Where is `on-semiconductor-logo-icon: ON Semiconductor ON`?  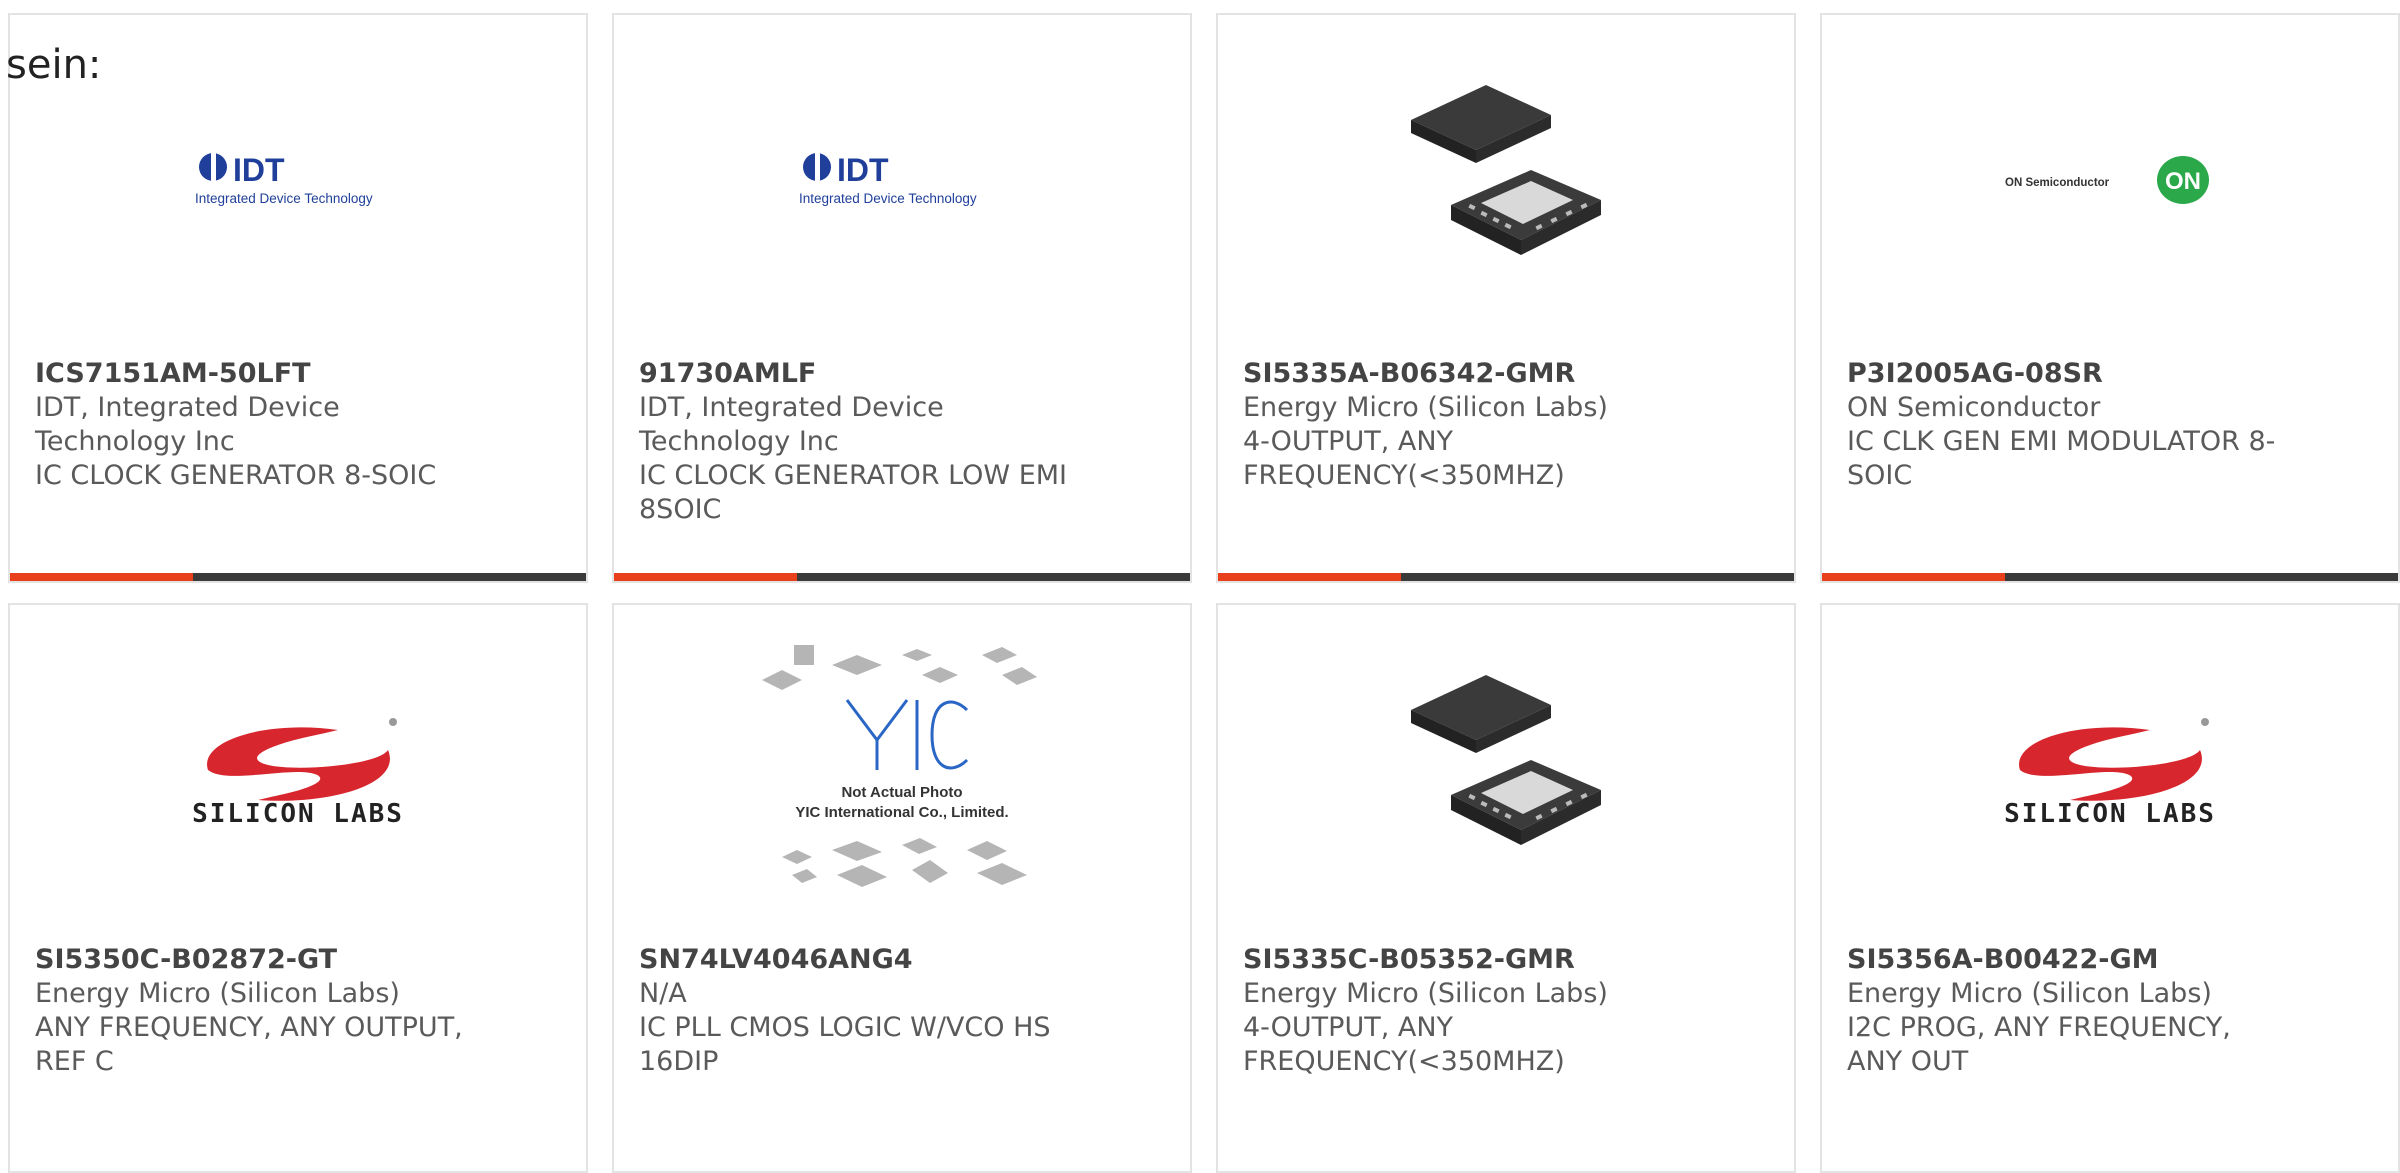 on-semiconductor-logo-icon: ON Semiconductor ON is located at coordinates (2107, 180).